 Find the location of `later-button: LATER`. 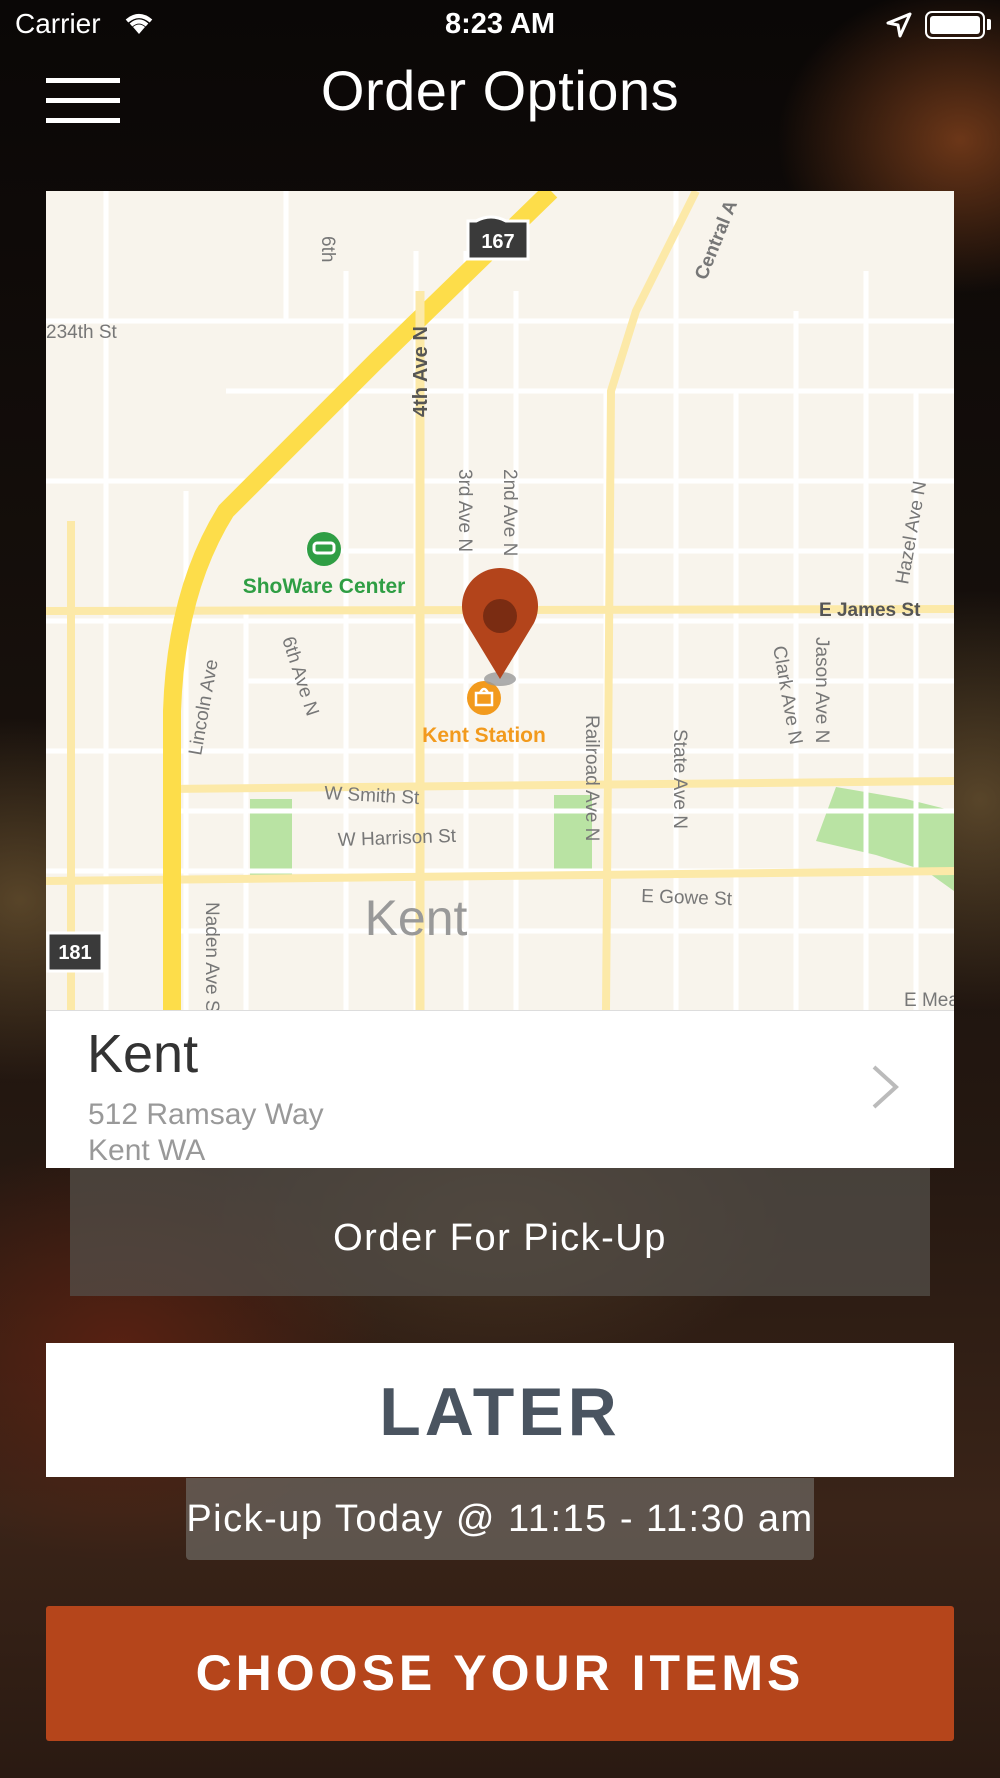

later-button: LATER is located at coordinates (500, 1410).